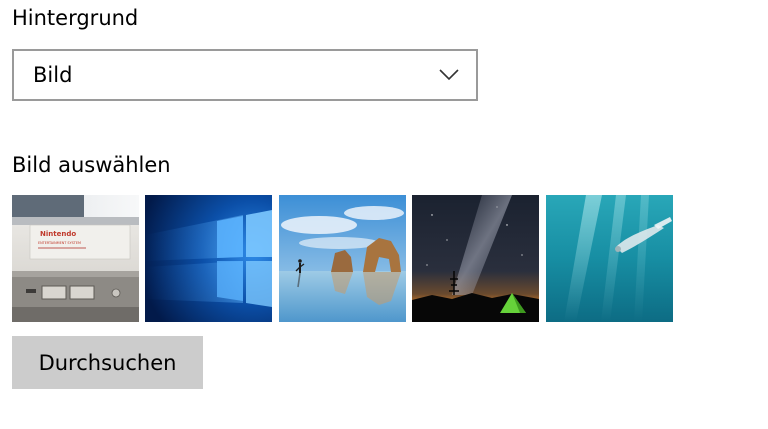 This screenshot has height=429, width=768. What do you see at coordinates (245, 75) in the screenshot?
I see `background-dropdown: Bild` at bounding box center [245, 75].